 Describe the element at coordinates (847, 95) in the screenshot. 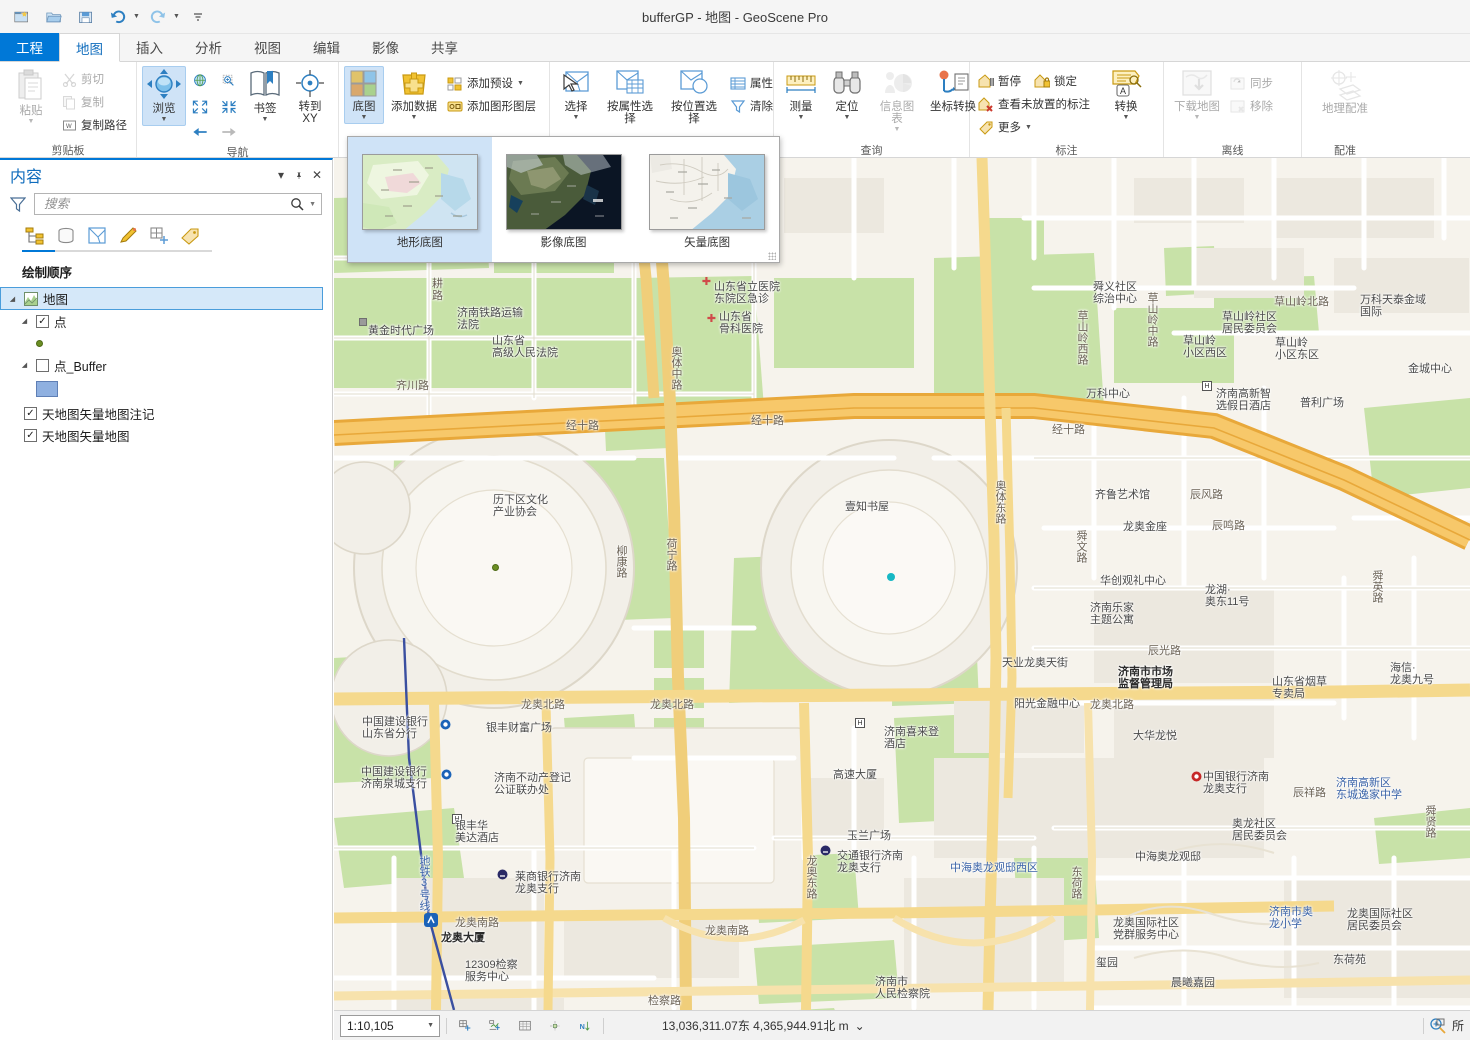

I see `locate-button: 定位 ▼` at that location.